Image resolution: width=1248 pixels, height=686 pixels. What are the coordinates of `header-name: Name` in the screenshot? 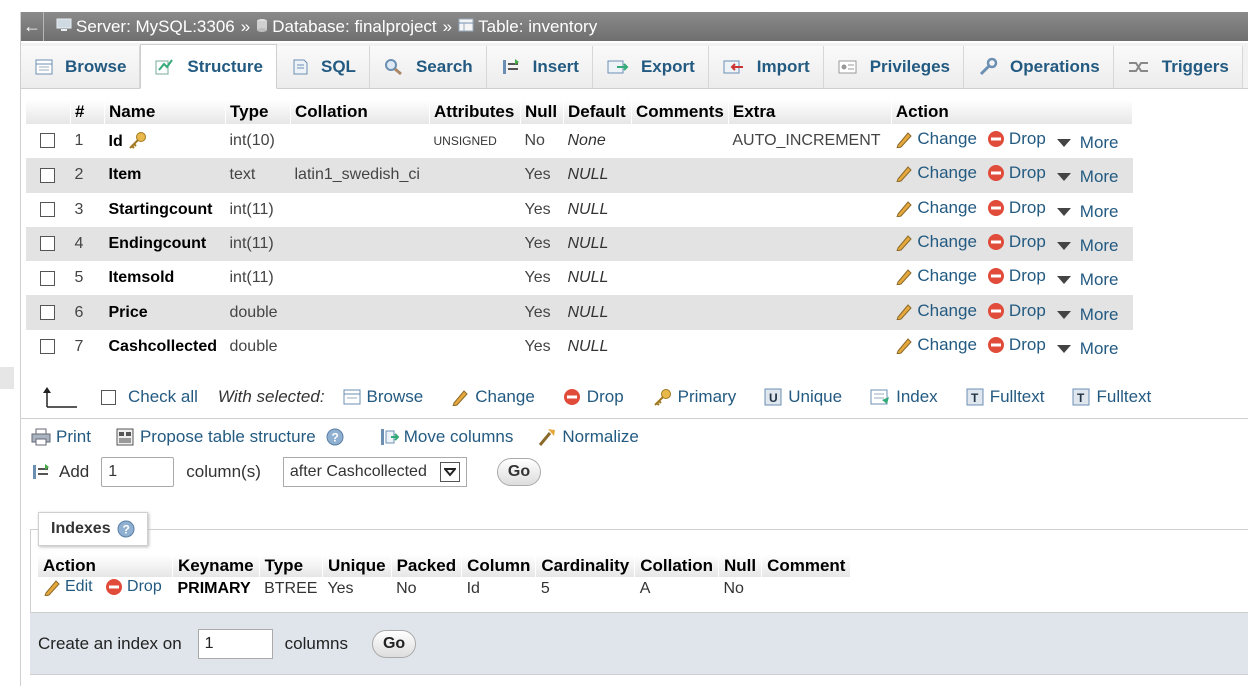 It's located at (165, 112).